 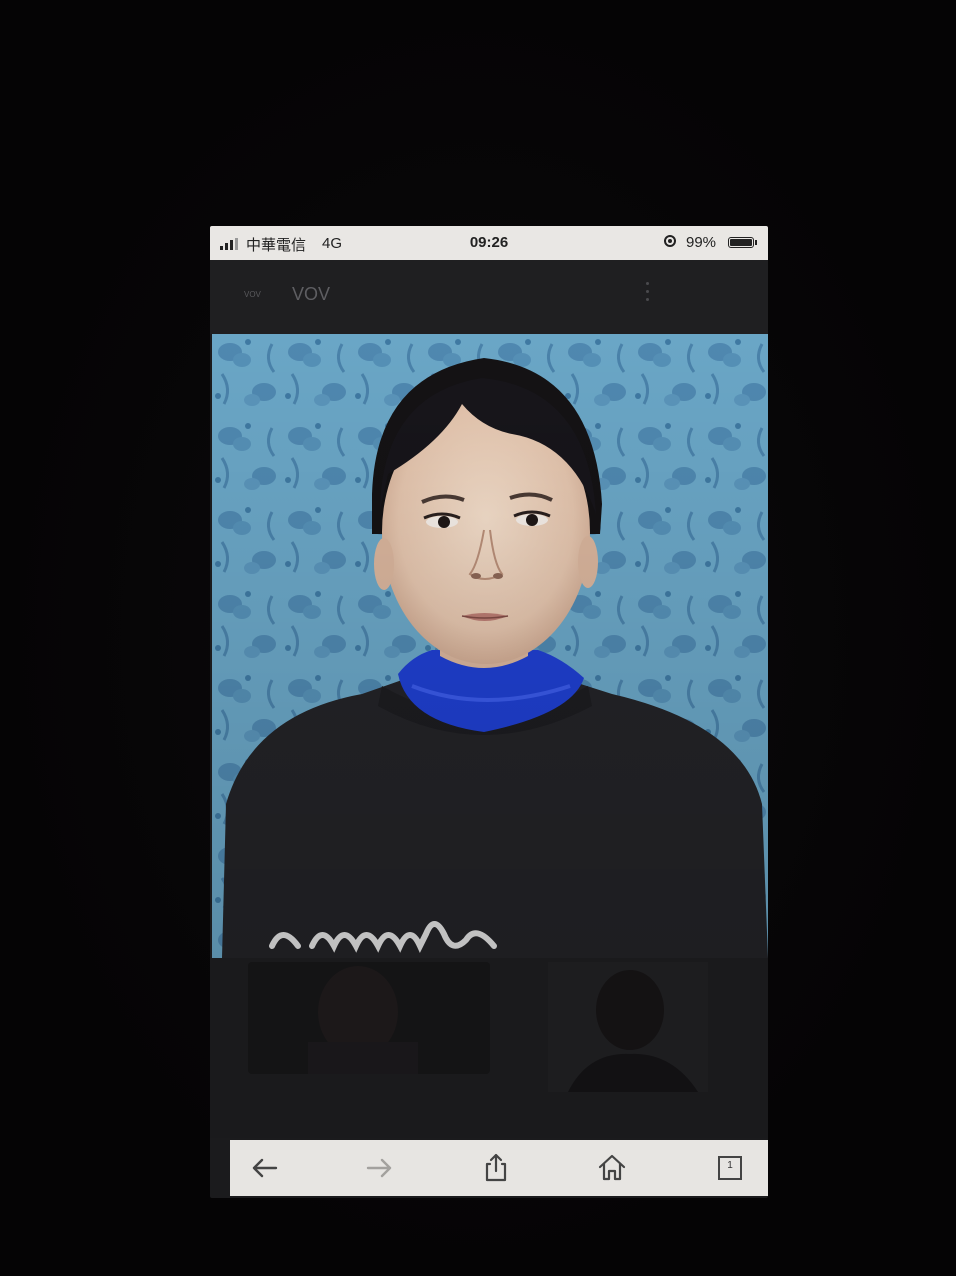 I want to click on tabs-count: 1, so click(x=730, y=1165).